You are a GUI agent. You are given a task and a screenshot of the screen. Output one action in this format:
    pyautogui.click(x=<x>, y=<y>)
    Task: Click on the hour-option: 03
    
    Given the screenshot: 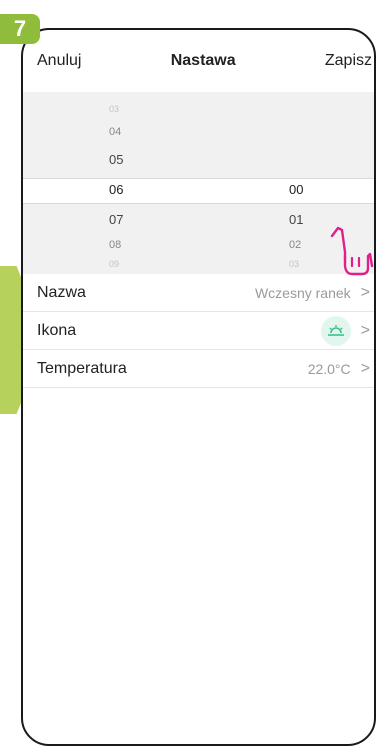 What is the action you would take?
    pyautogui.click(x=114, y=109)
    